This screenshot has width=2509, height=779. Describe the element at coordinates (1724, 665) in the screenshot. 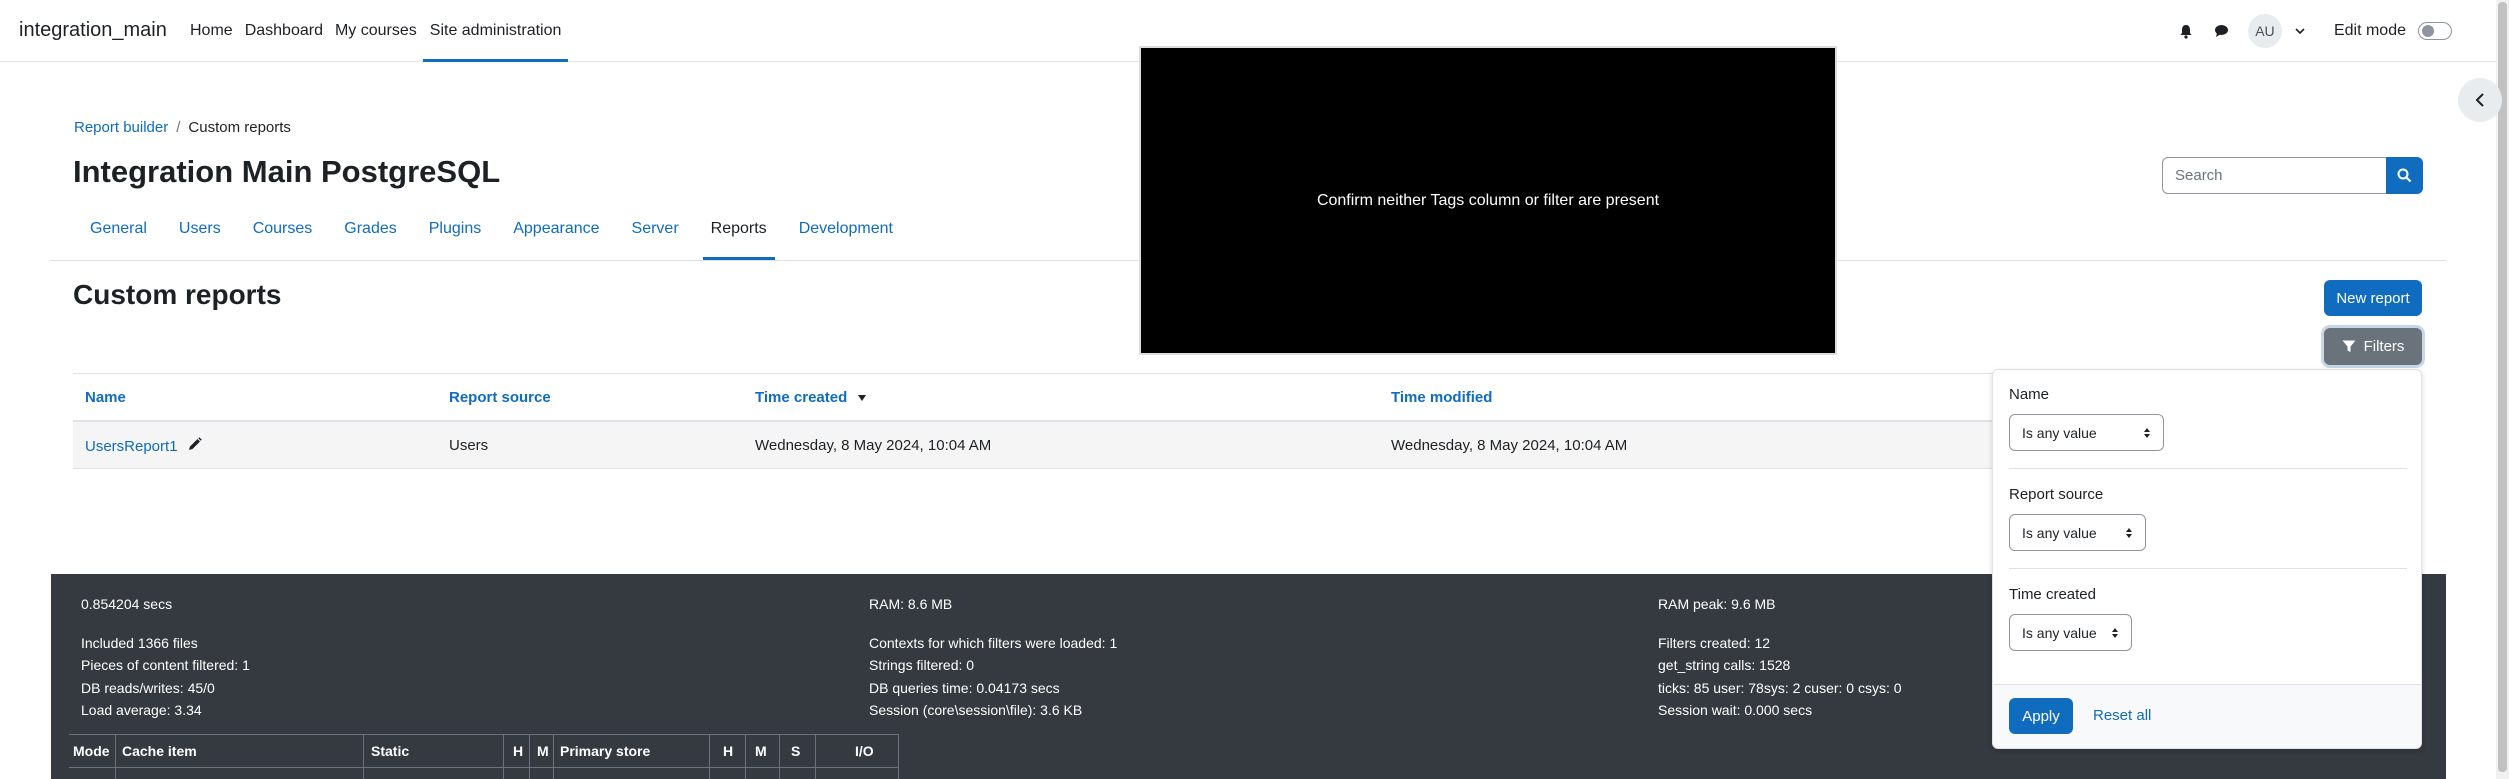

I see `perf-line: get_string calls: 1528` at that location.